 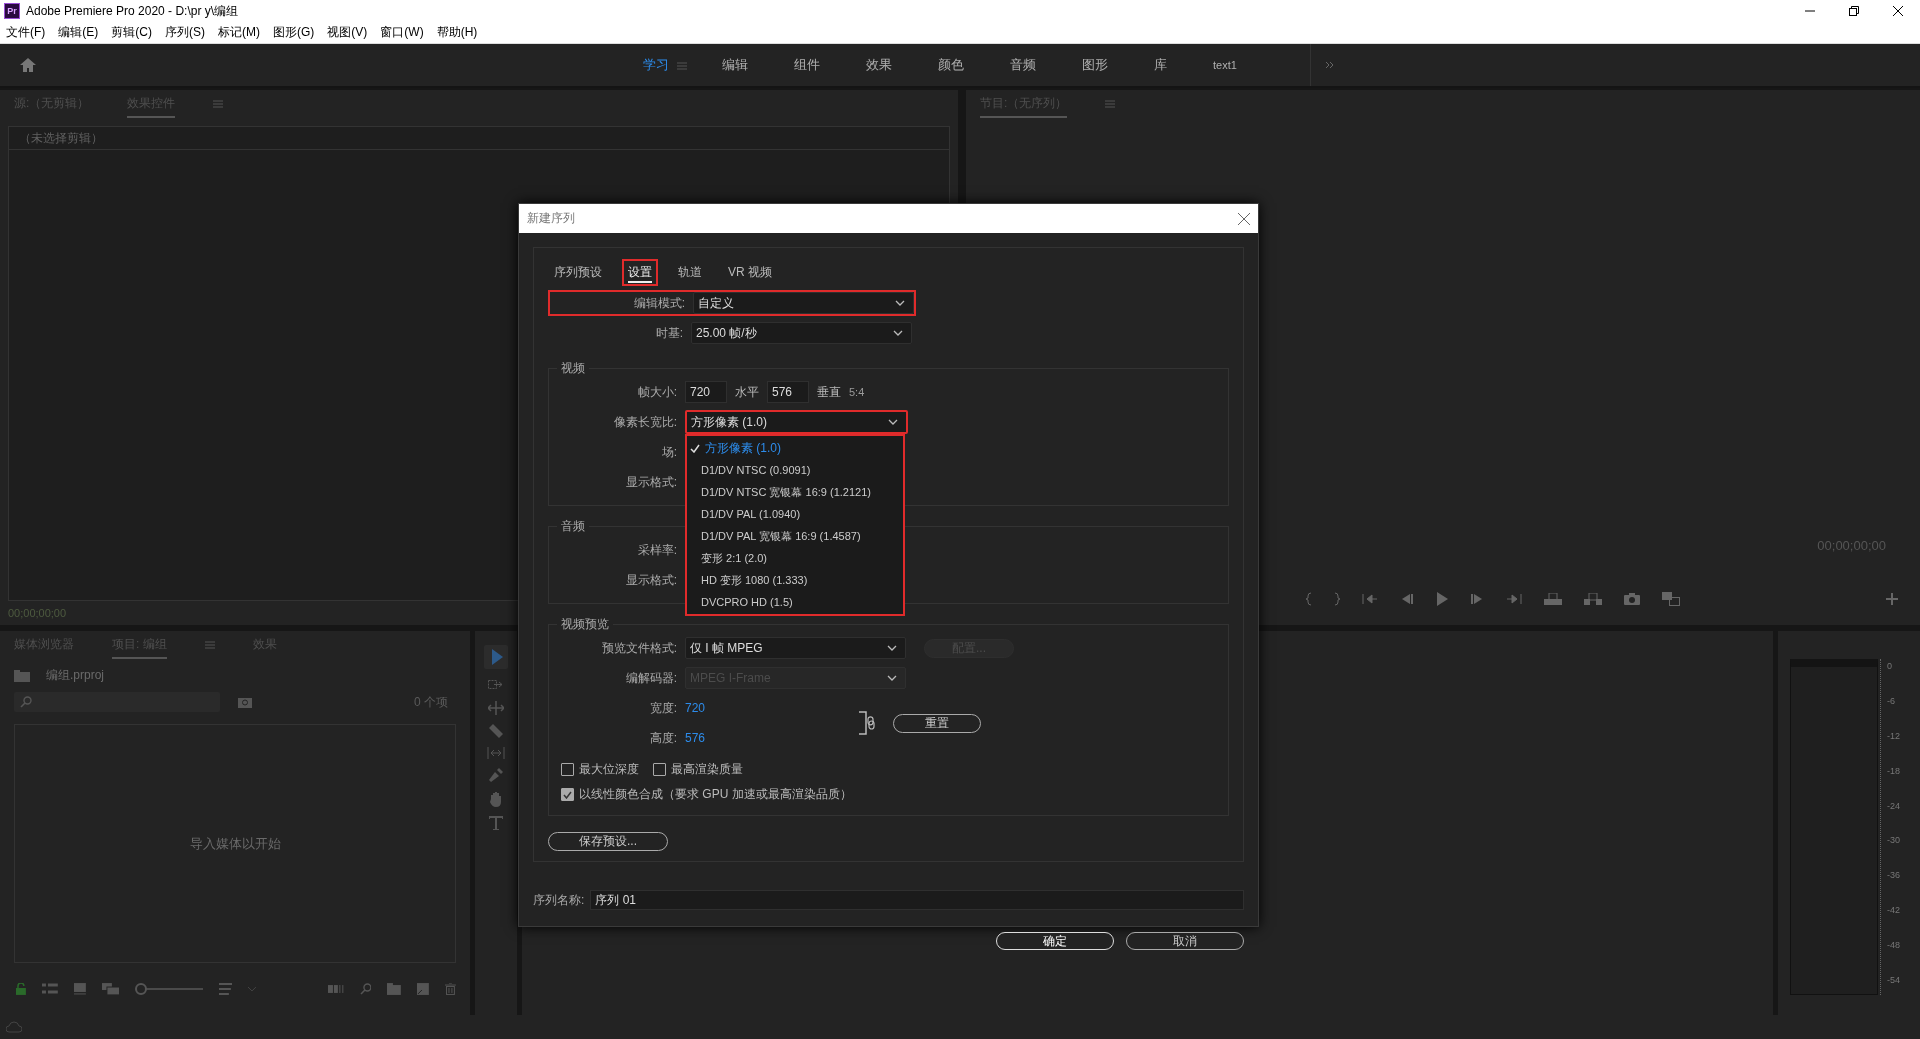 What do you see at coordinates (117, 702) in the screenshot?
I see `search-field` at bounding box center [117, 702].